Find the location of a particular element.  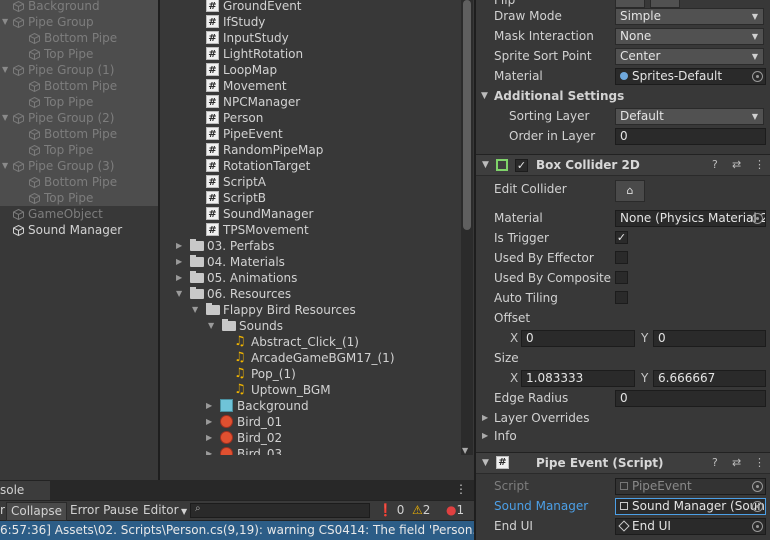

collapse-button: Collapse is located at coordinates (36, 511).